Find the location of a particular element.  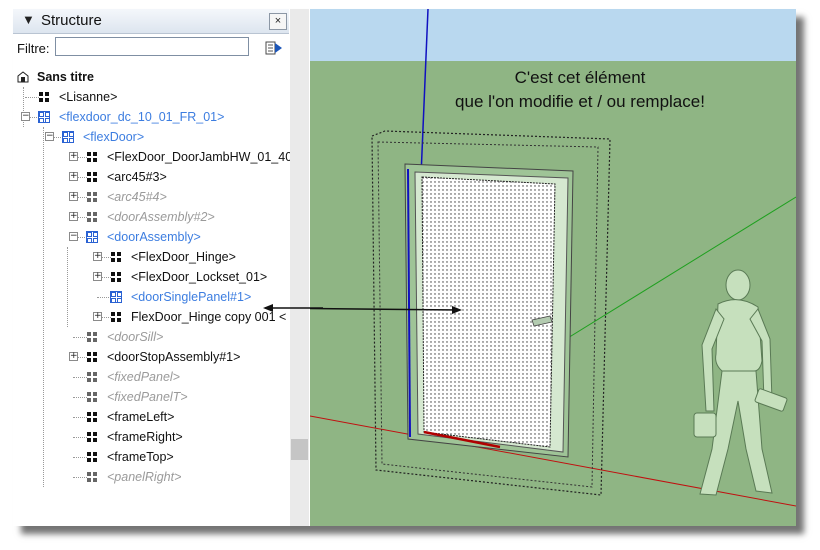

tree-row: − <doorAssembly> is located at coordinates (152, 237).